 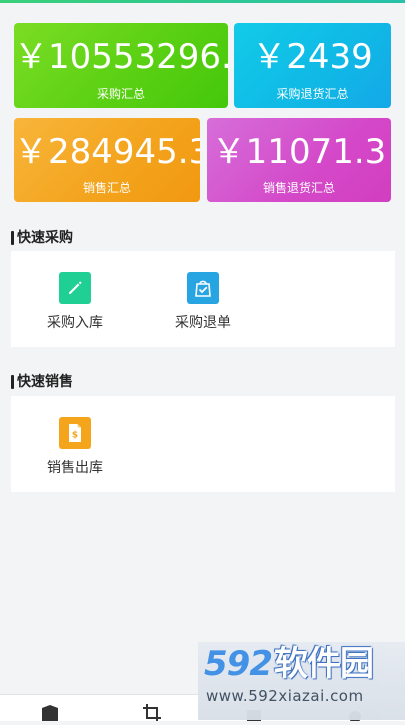 I want to click on sales-return-total-card: ￥11071.3 销售退货汇总, so click(x=299, y=160).